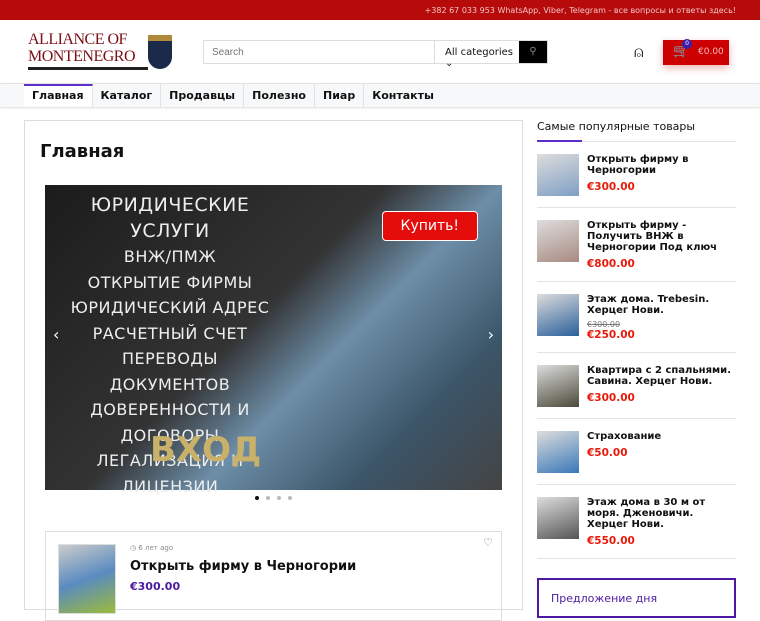 This screenshot has width=760, height=621. Describe the element at coordinates (273, 498) in the screenshot. I see `slider-dots` at that location.